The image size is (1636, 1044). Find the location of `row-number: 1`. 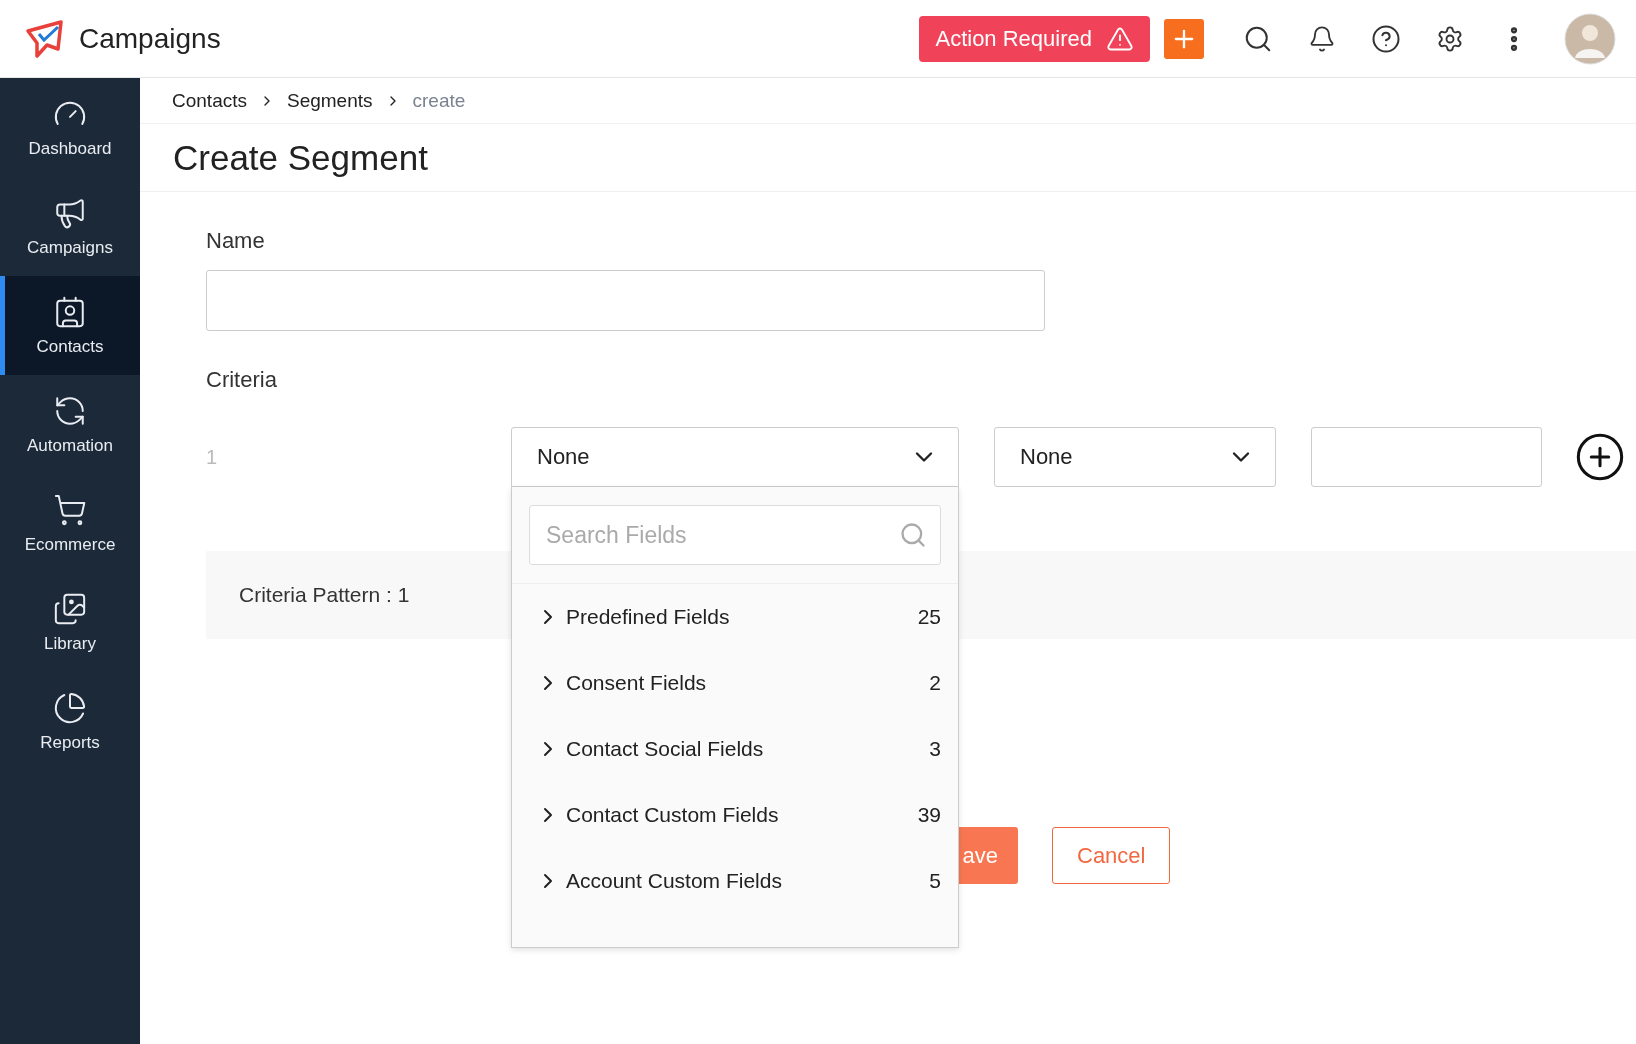

row-number: 1 is located at coordinates (212, 457).